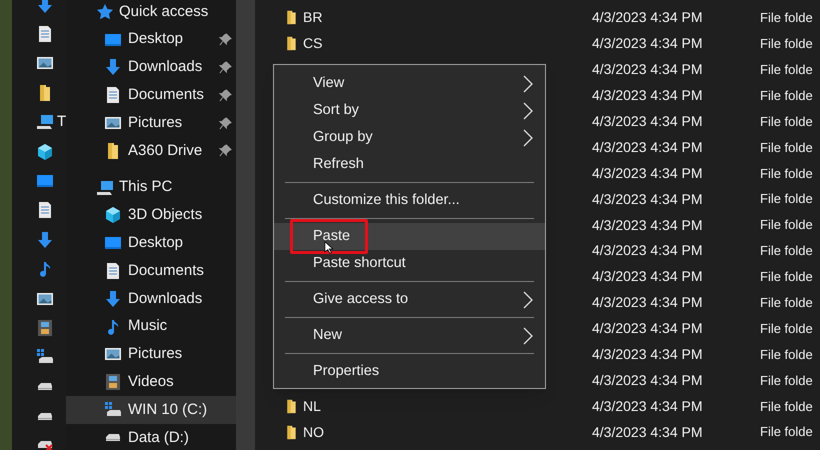  Describe the element at coordinates (409, 371) in the screenshot. I see `menu-item: Properties` at that location.